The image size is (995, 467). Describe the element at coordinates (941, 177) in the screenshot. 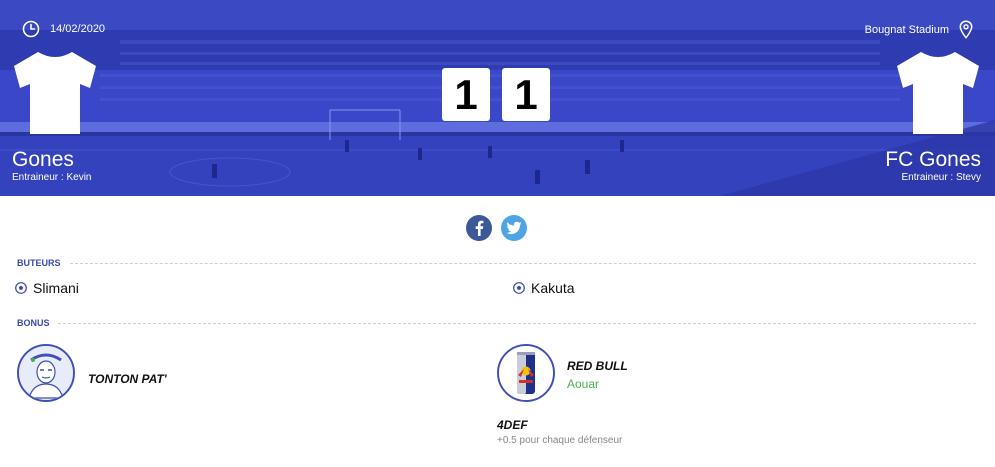

I see `away-coach: Entraineur : Stevy` at that location.